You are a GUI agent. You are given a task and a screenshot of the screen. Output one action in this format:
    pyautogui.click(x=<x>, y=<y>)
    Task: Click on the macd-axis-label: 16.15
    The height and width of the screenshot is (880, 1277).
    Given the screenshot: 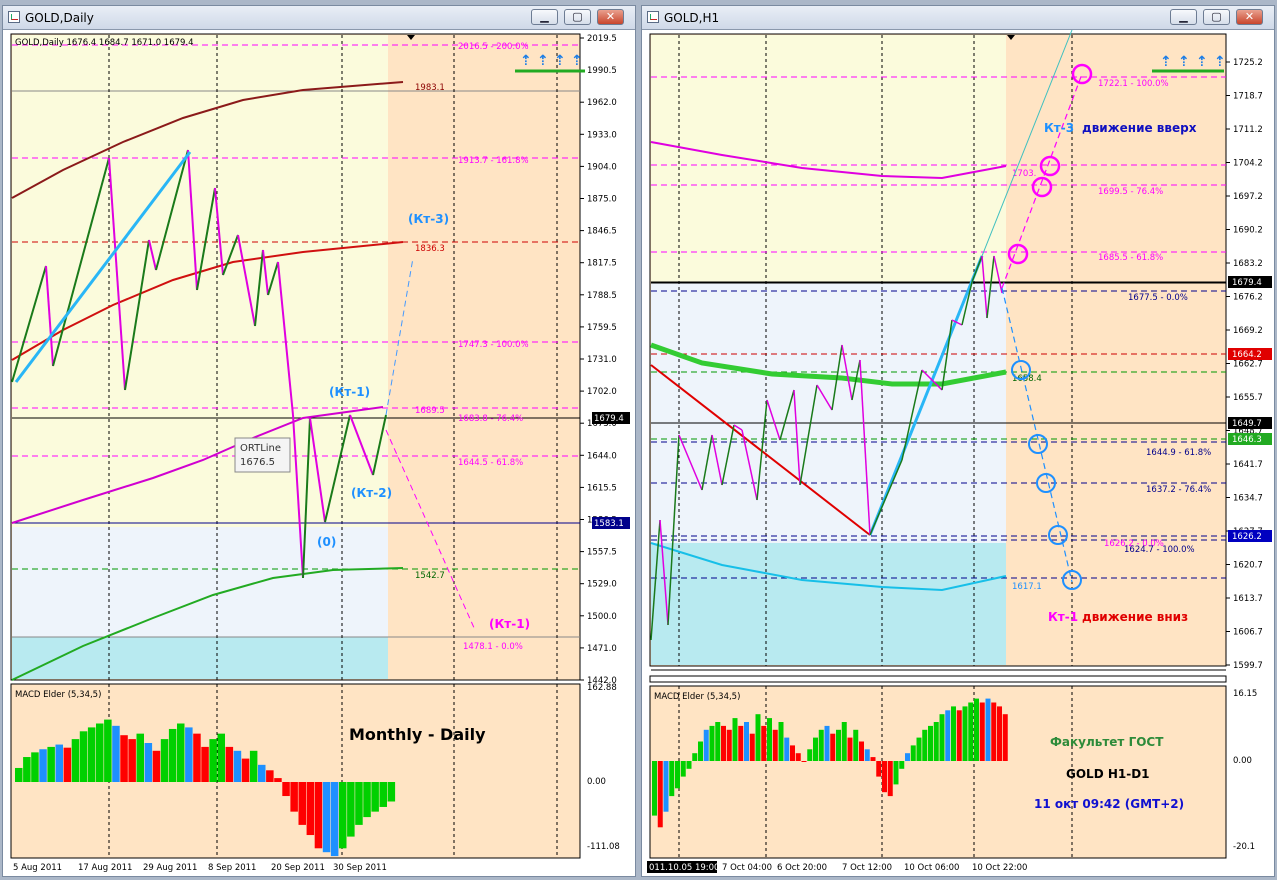 What is the action you would take?
    pyautogui.click(x=1245, y=694)
    